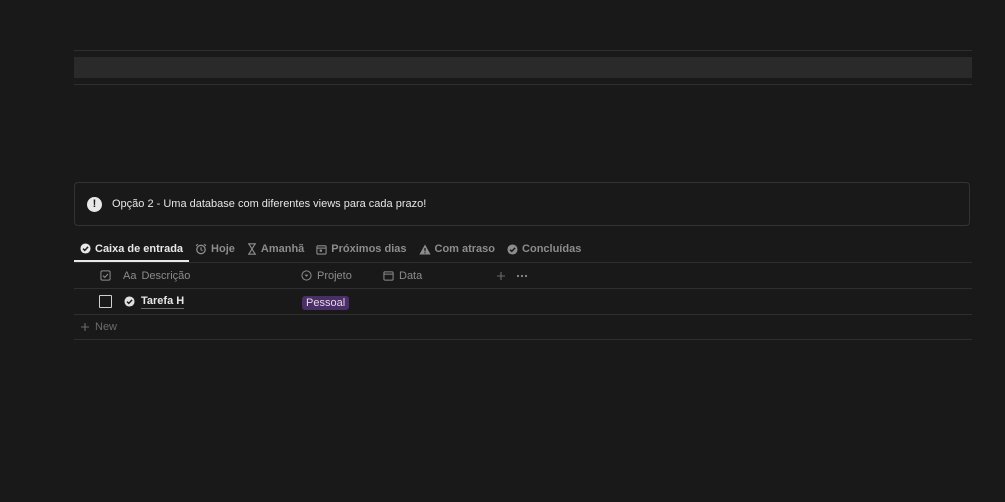  What do you see at coordinates (213, 302) in the screenshot?
I see `row-title: Tarefa H` at bounding box center [213, 302].